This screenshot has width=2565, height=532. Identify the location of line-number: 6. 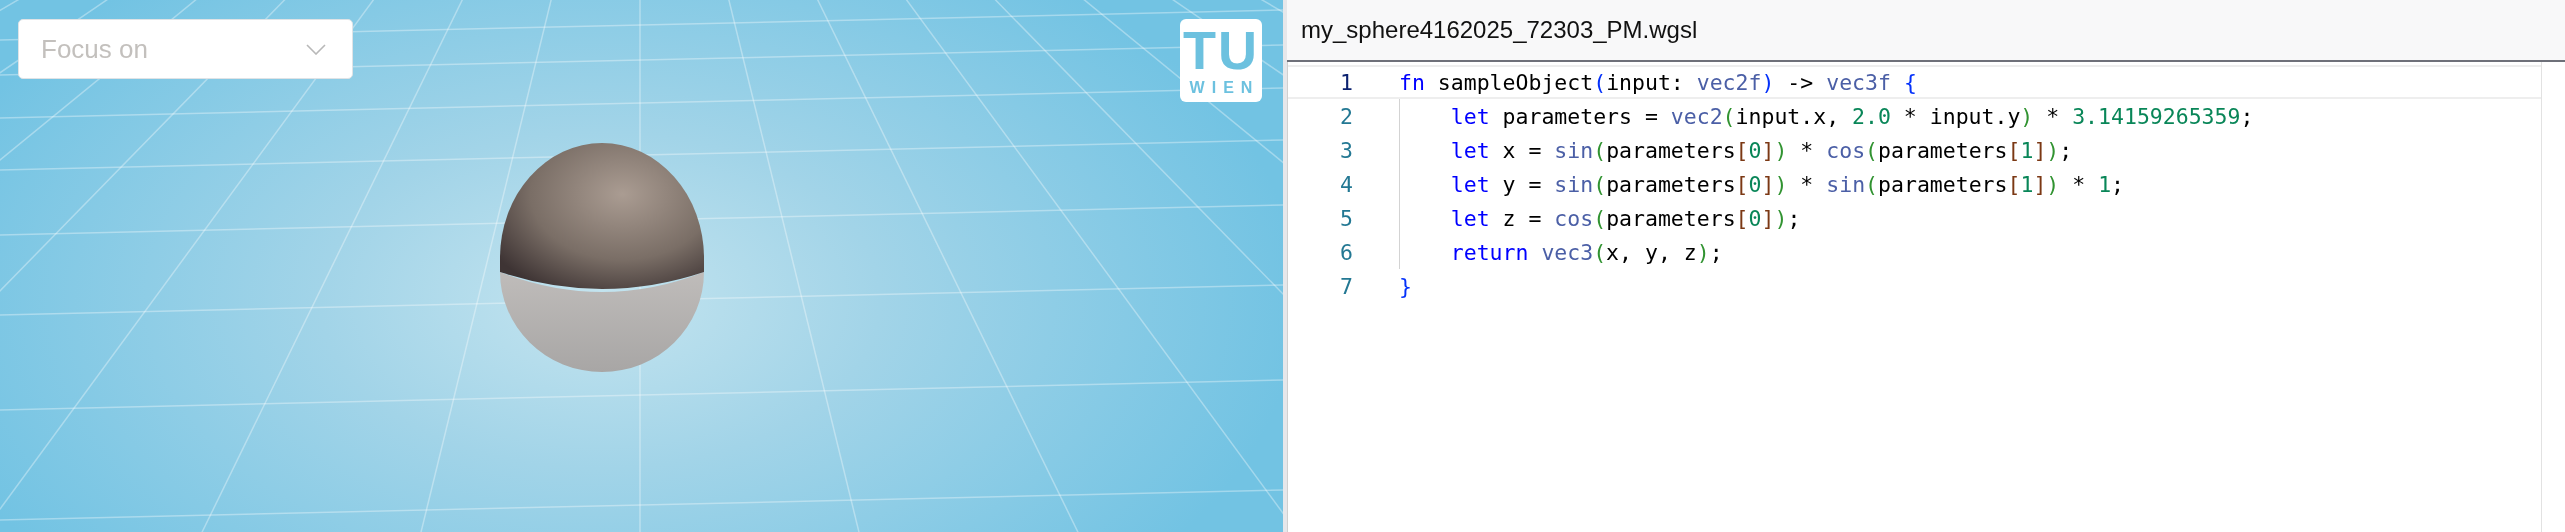
(1346, 252).